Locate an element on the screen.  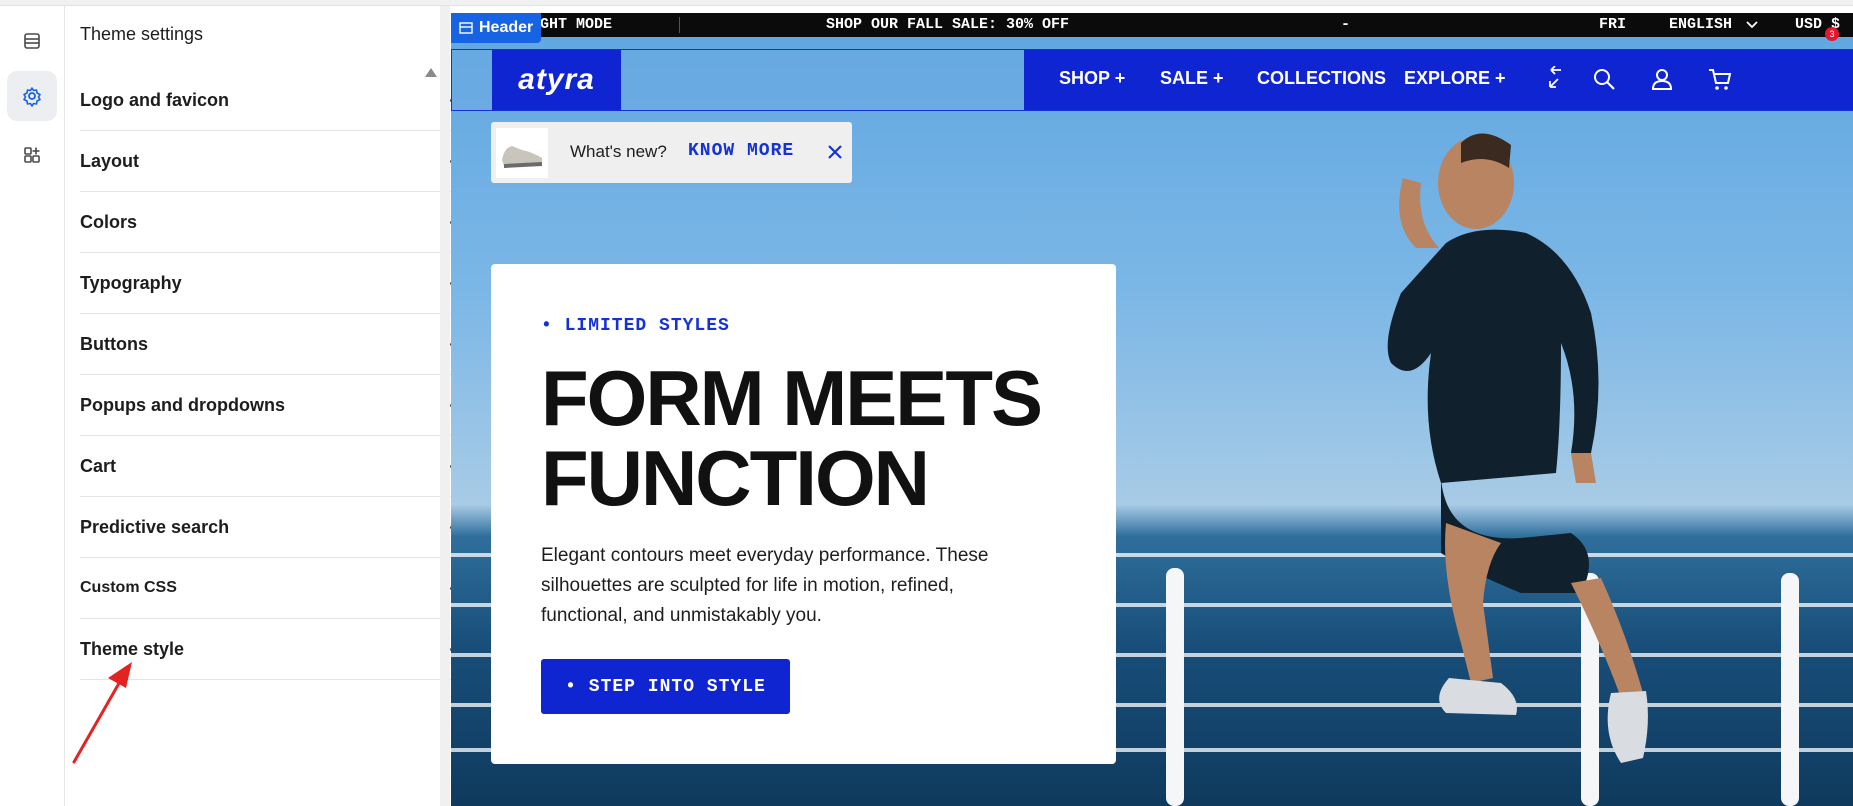
account-icon is located at coordinates (1662, 79).